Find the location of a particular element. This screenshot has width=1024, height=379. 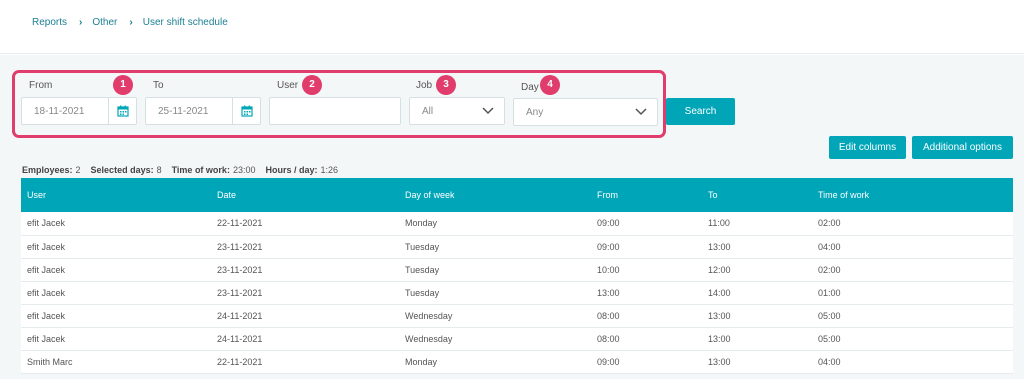

search-button: Search is located at coordinates (700, 111).